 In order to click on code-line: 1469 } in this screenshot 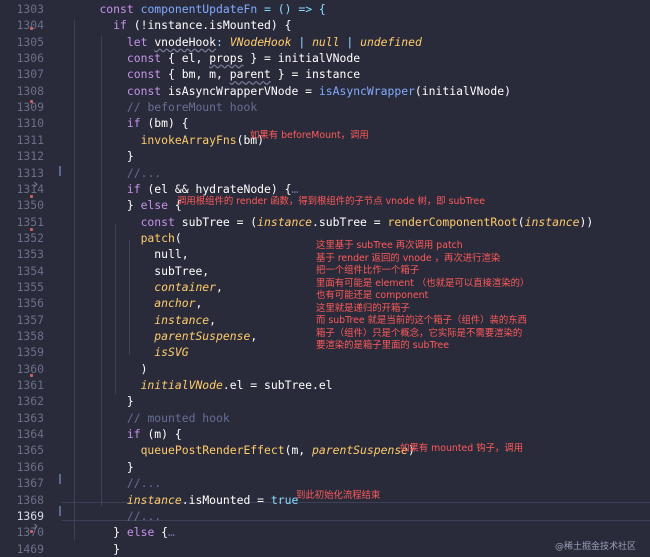, I will do `click(325, 549)`.